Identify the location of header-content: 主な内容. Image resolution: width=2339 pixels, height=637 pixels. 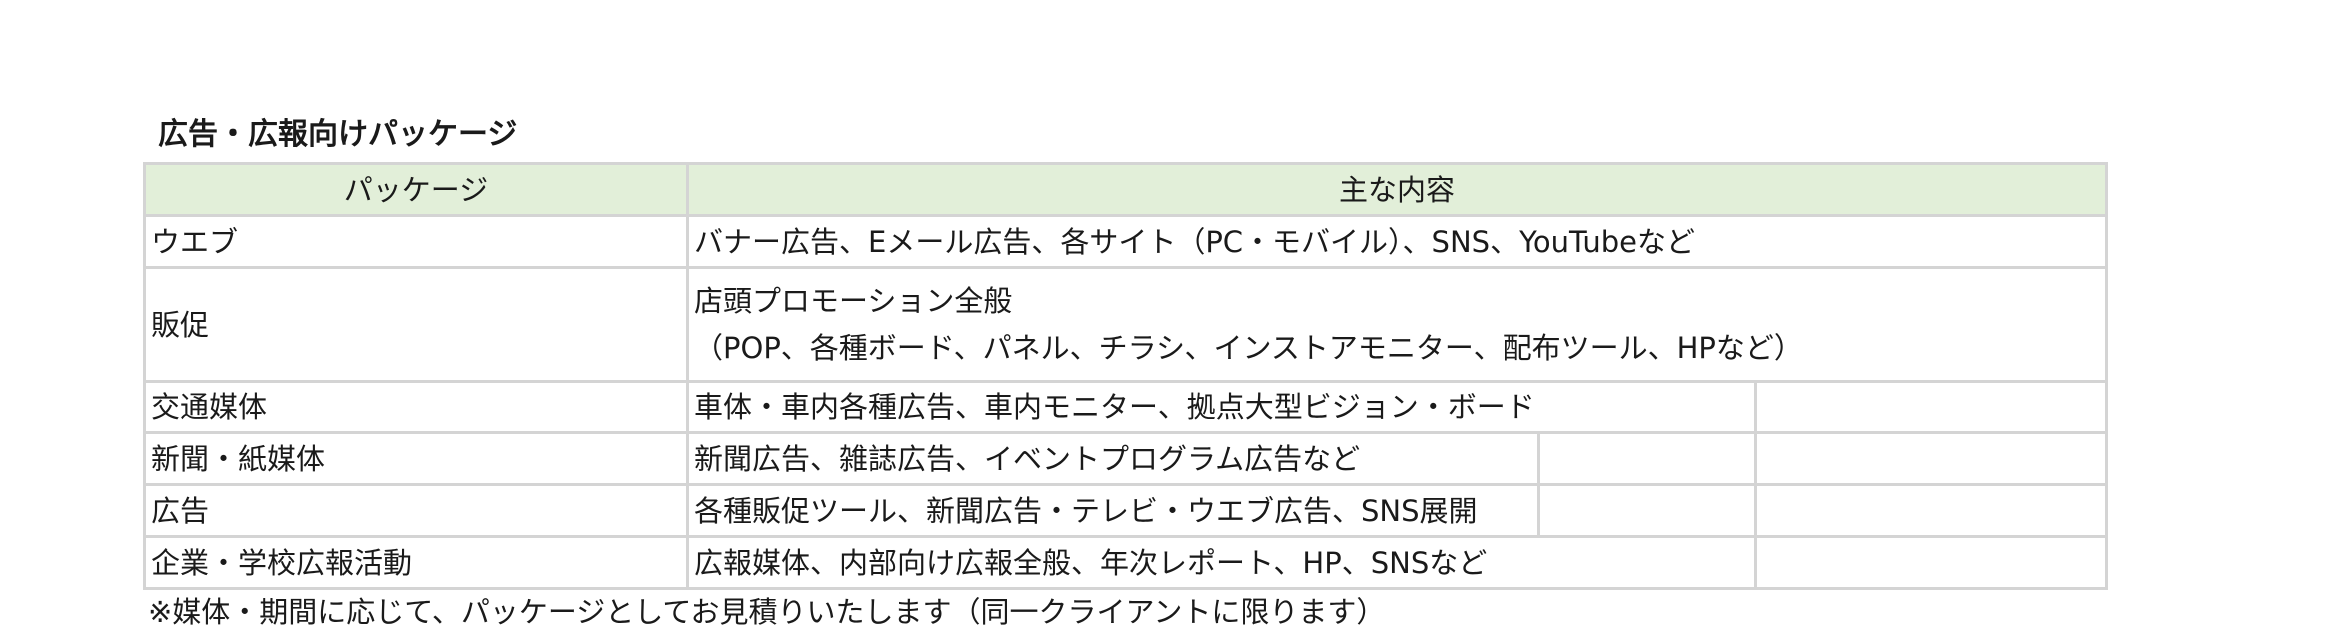
(1397, 189).